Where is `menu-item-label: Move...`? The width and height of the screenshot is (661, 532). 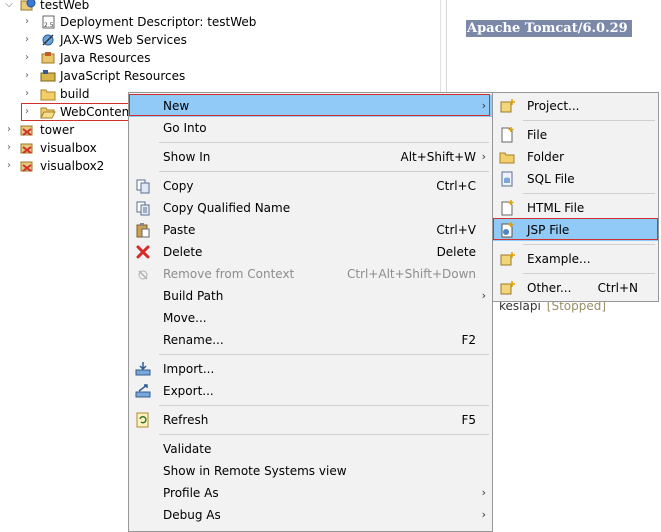 menu-item-label: Move... is located at coordinates (185, 318).